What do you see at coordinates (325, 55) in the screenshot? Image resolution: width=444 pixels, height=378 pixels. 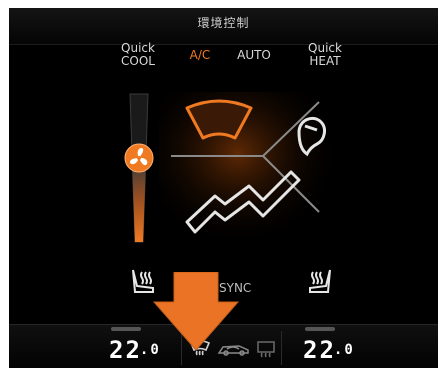 I see `quick-heat-button: Quick HEAT` at bounding box center [325, 55].